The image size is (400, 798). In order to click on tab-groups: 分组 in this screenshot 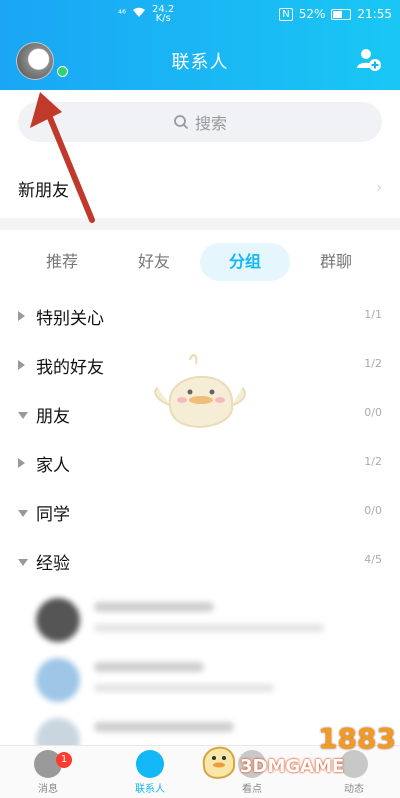, I will do `click(245, 262)`.